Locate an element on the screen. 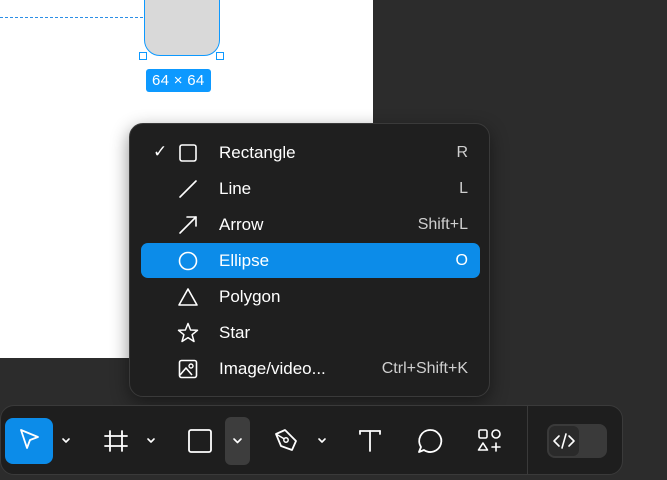 Image resolution: width=667 pixels, height=480 pixels. menu-item-label: Ellipse is located at coordinates (244, 260).